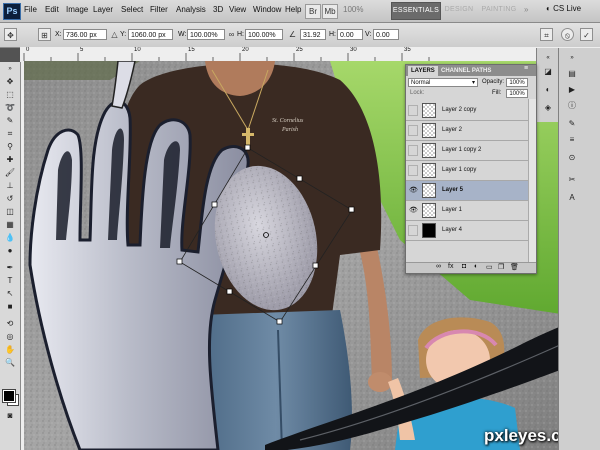 This screenshot has height=450, width=600. What do you see at coordinates (10, 250) in the screenshot?
I see `dodge-tool-icon: ●` at bounding box center [10, 250].